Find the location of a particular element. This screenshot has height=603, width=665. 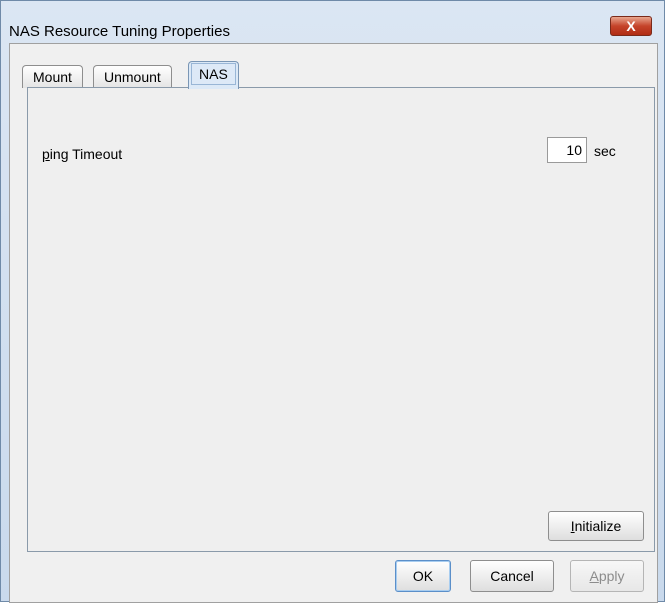

close-button: X is located at coordinates (631, 26).